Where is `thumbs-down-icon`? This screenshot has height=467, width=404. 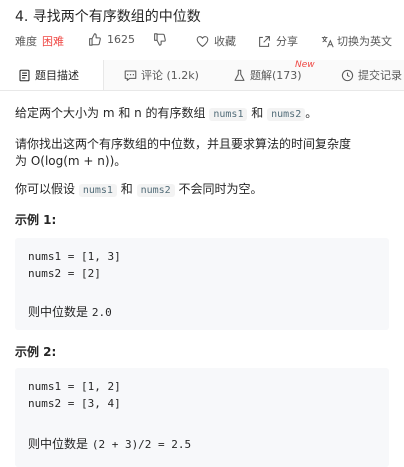
thumbs-down-icon is located at coordinates (160, 39).